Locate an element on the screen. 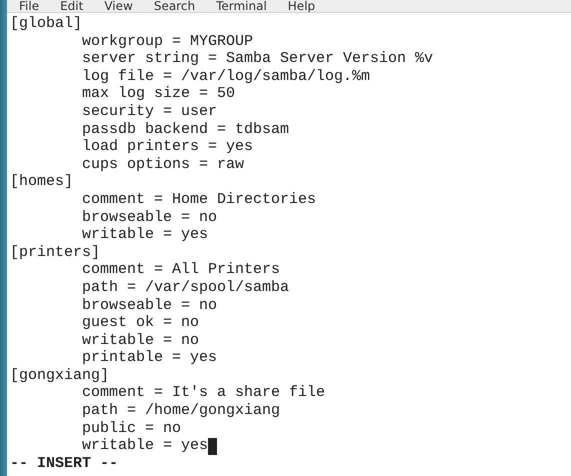 This screenshot has height=476, width=571. config-line: comment = It's a share file is located at coordinates (204, 393).